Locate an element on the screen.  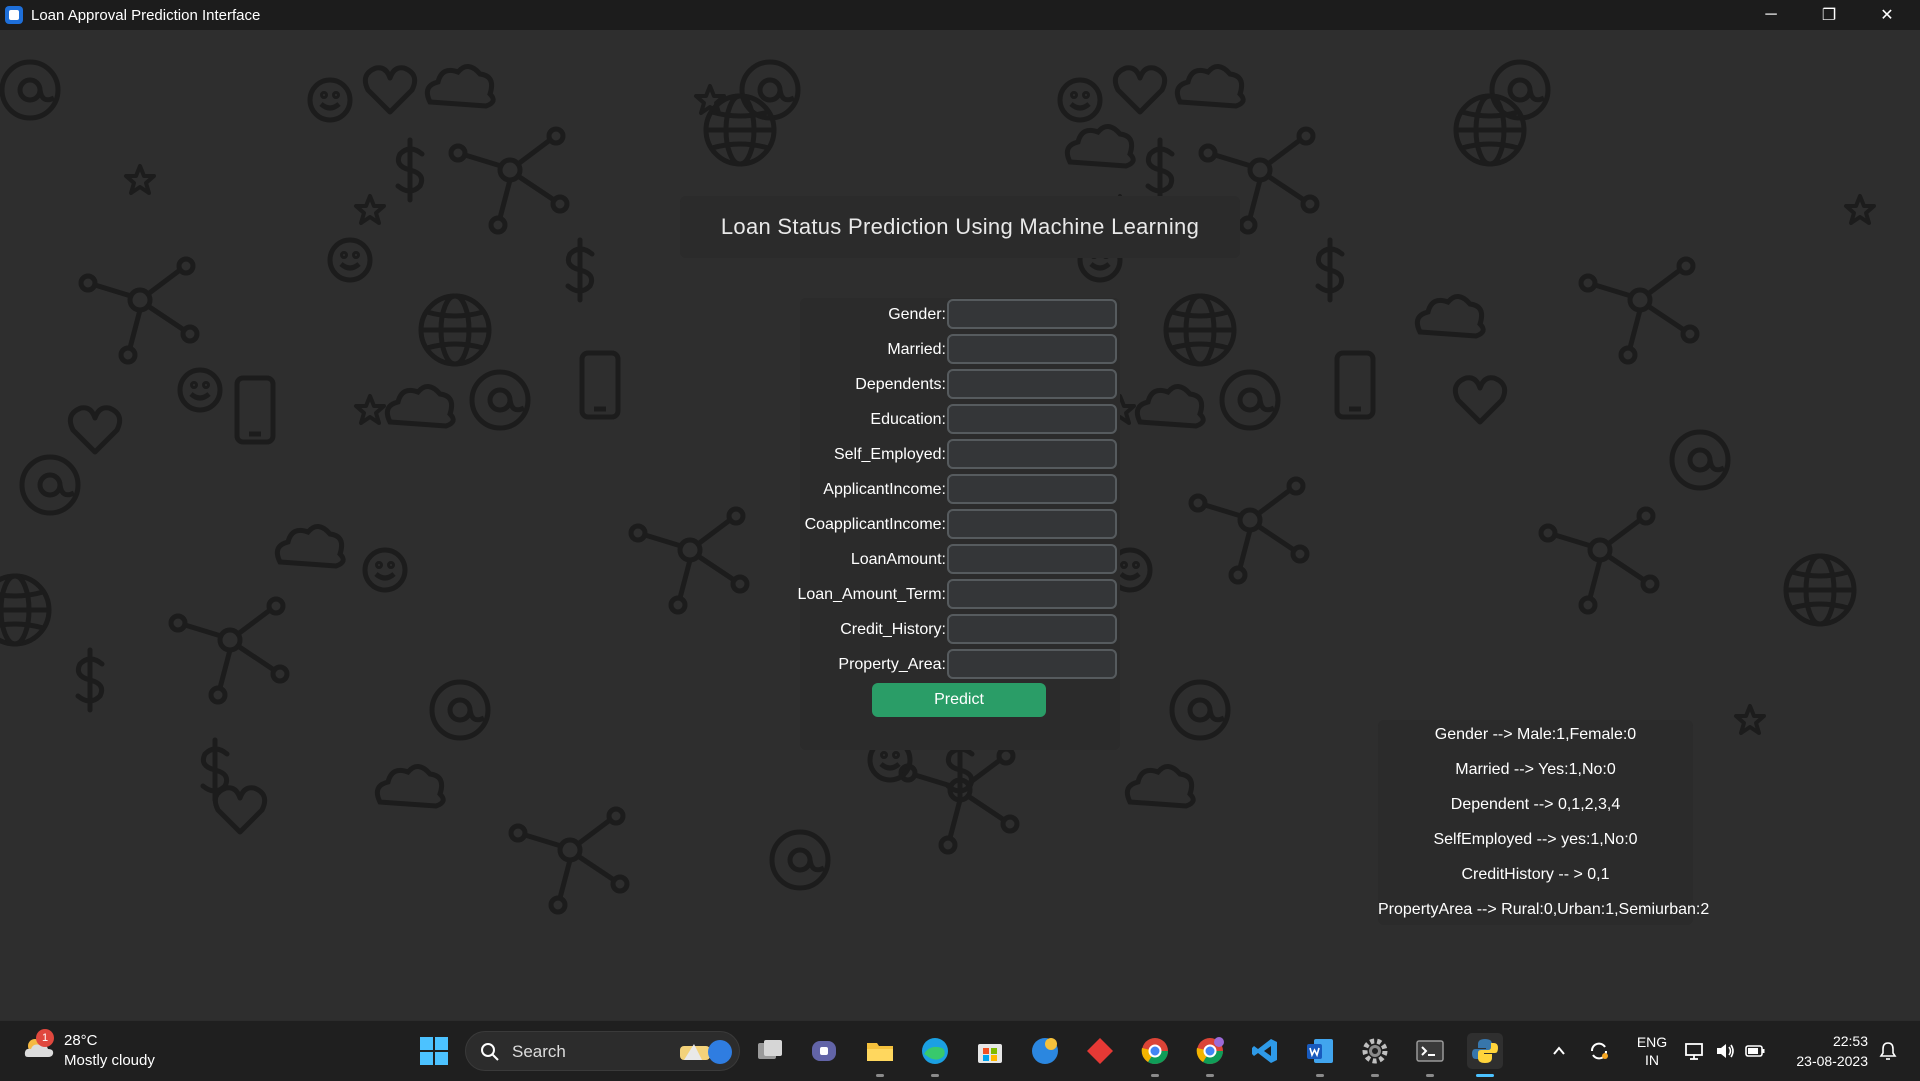
store-icon is located at coordinates (990, 1053).